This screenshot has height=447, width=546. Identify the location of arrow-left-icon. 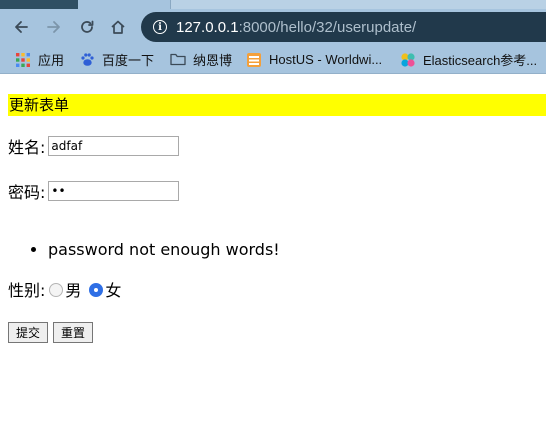
(21, 27).